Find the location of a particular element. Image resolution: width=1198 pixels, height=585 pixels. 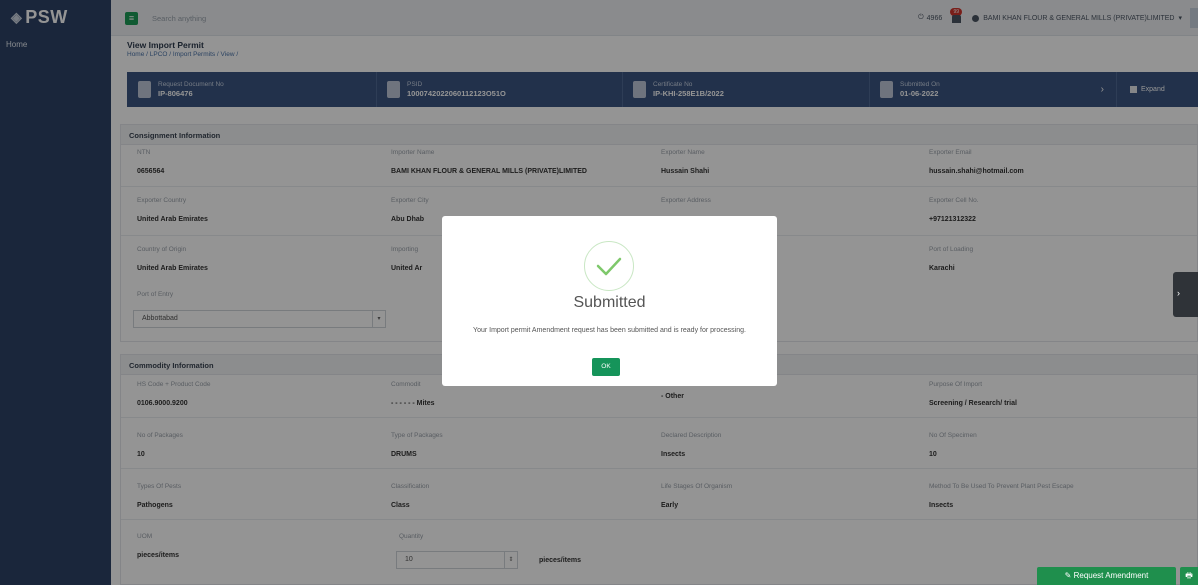

dialog-title: Submitted is located at coordinates (609, 302).